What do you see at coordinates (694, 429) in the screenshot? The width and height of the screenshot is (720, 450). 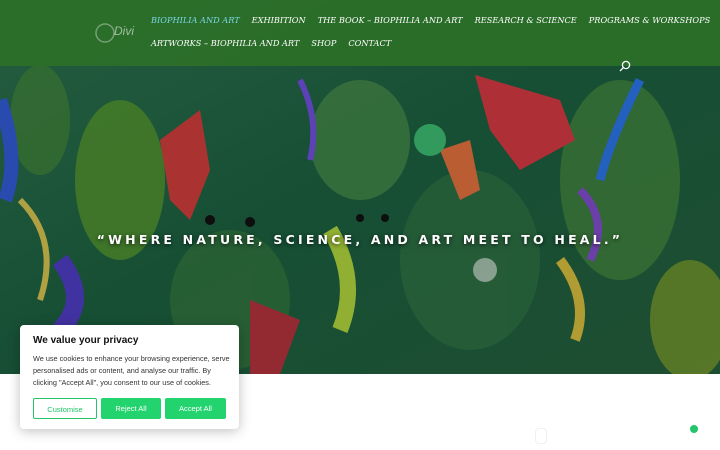 I see `chat-icon` at bounding box center [694, 429].